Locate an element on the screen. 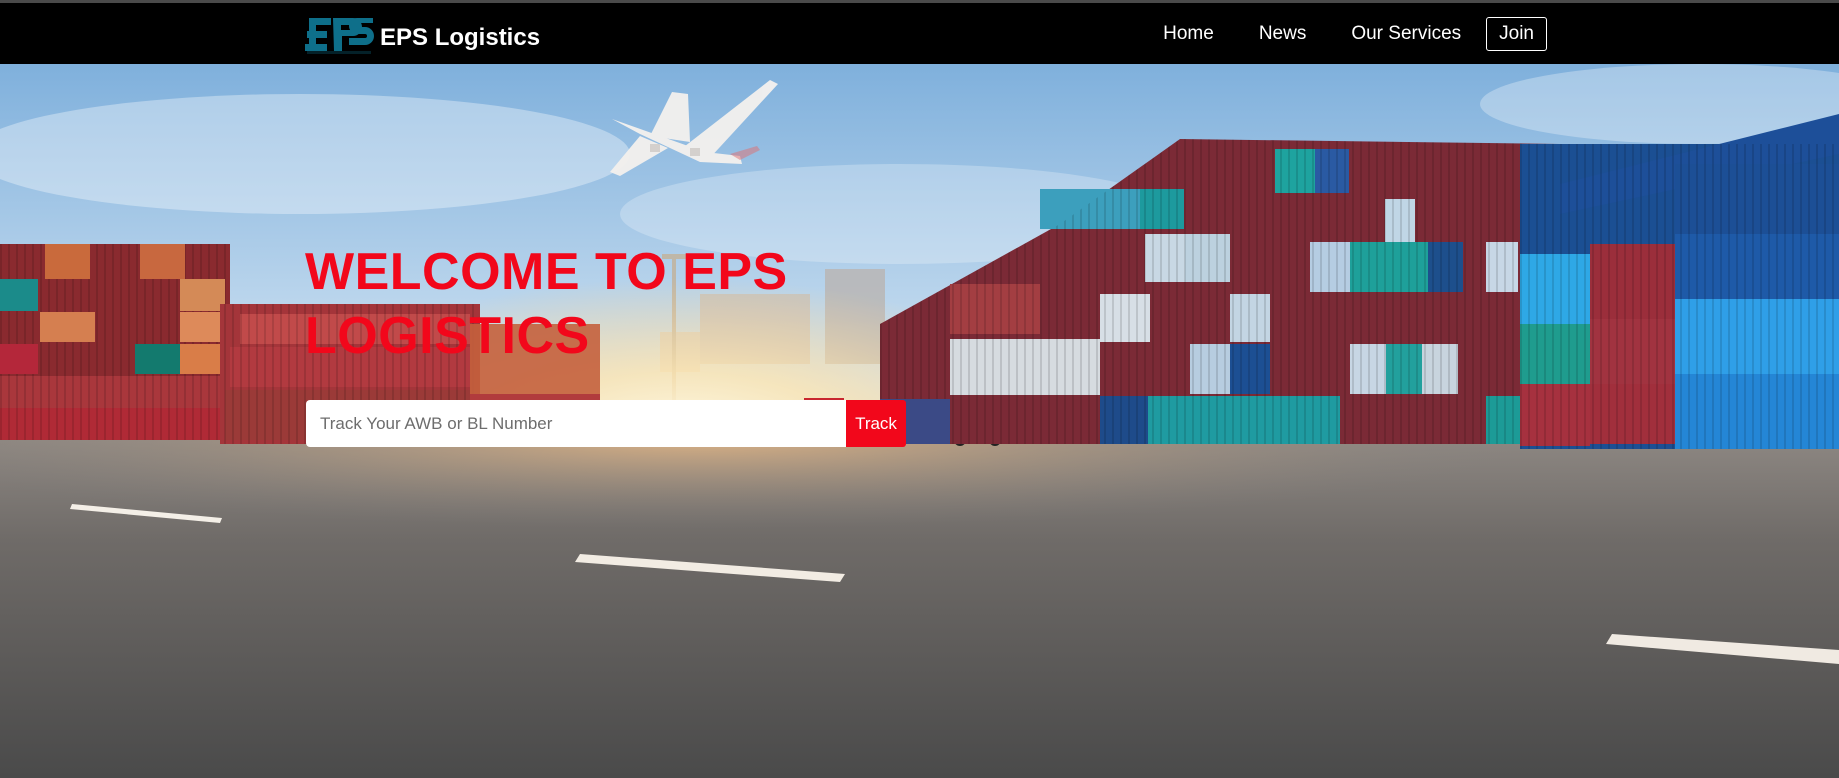 The image size is (1839, 778). tracking-number-input is located at coordinates (576, 423).